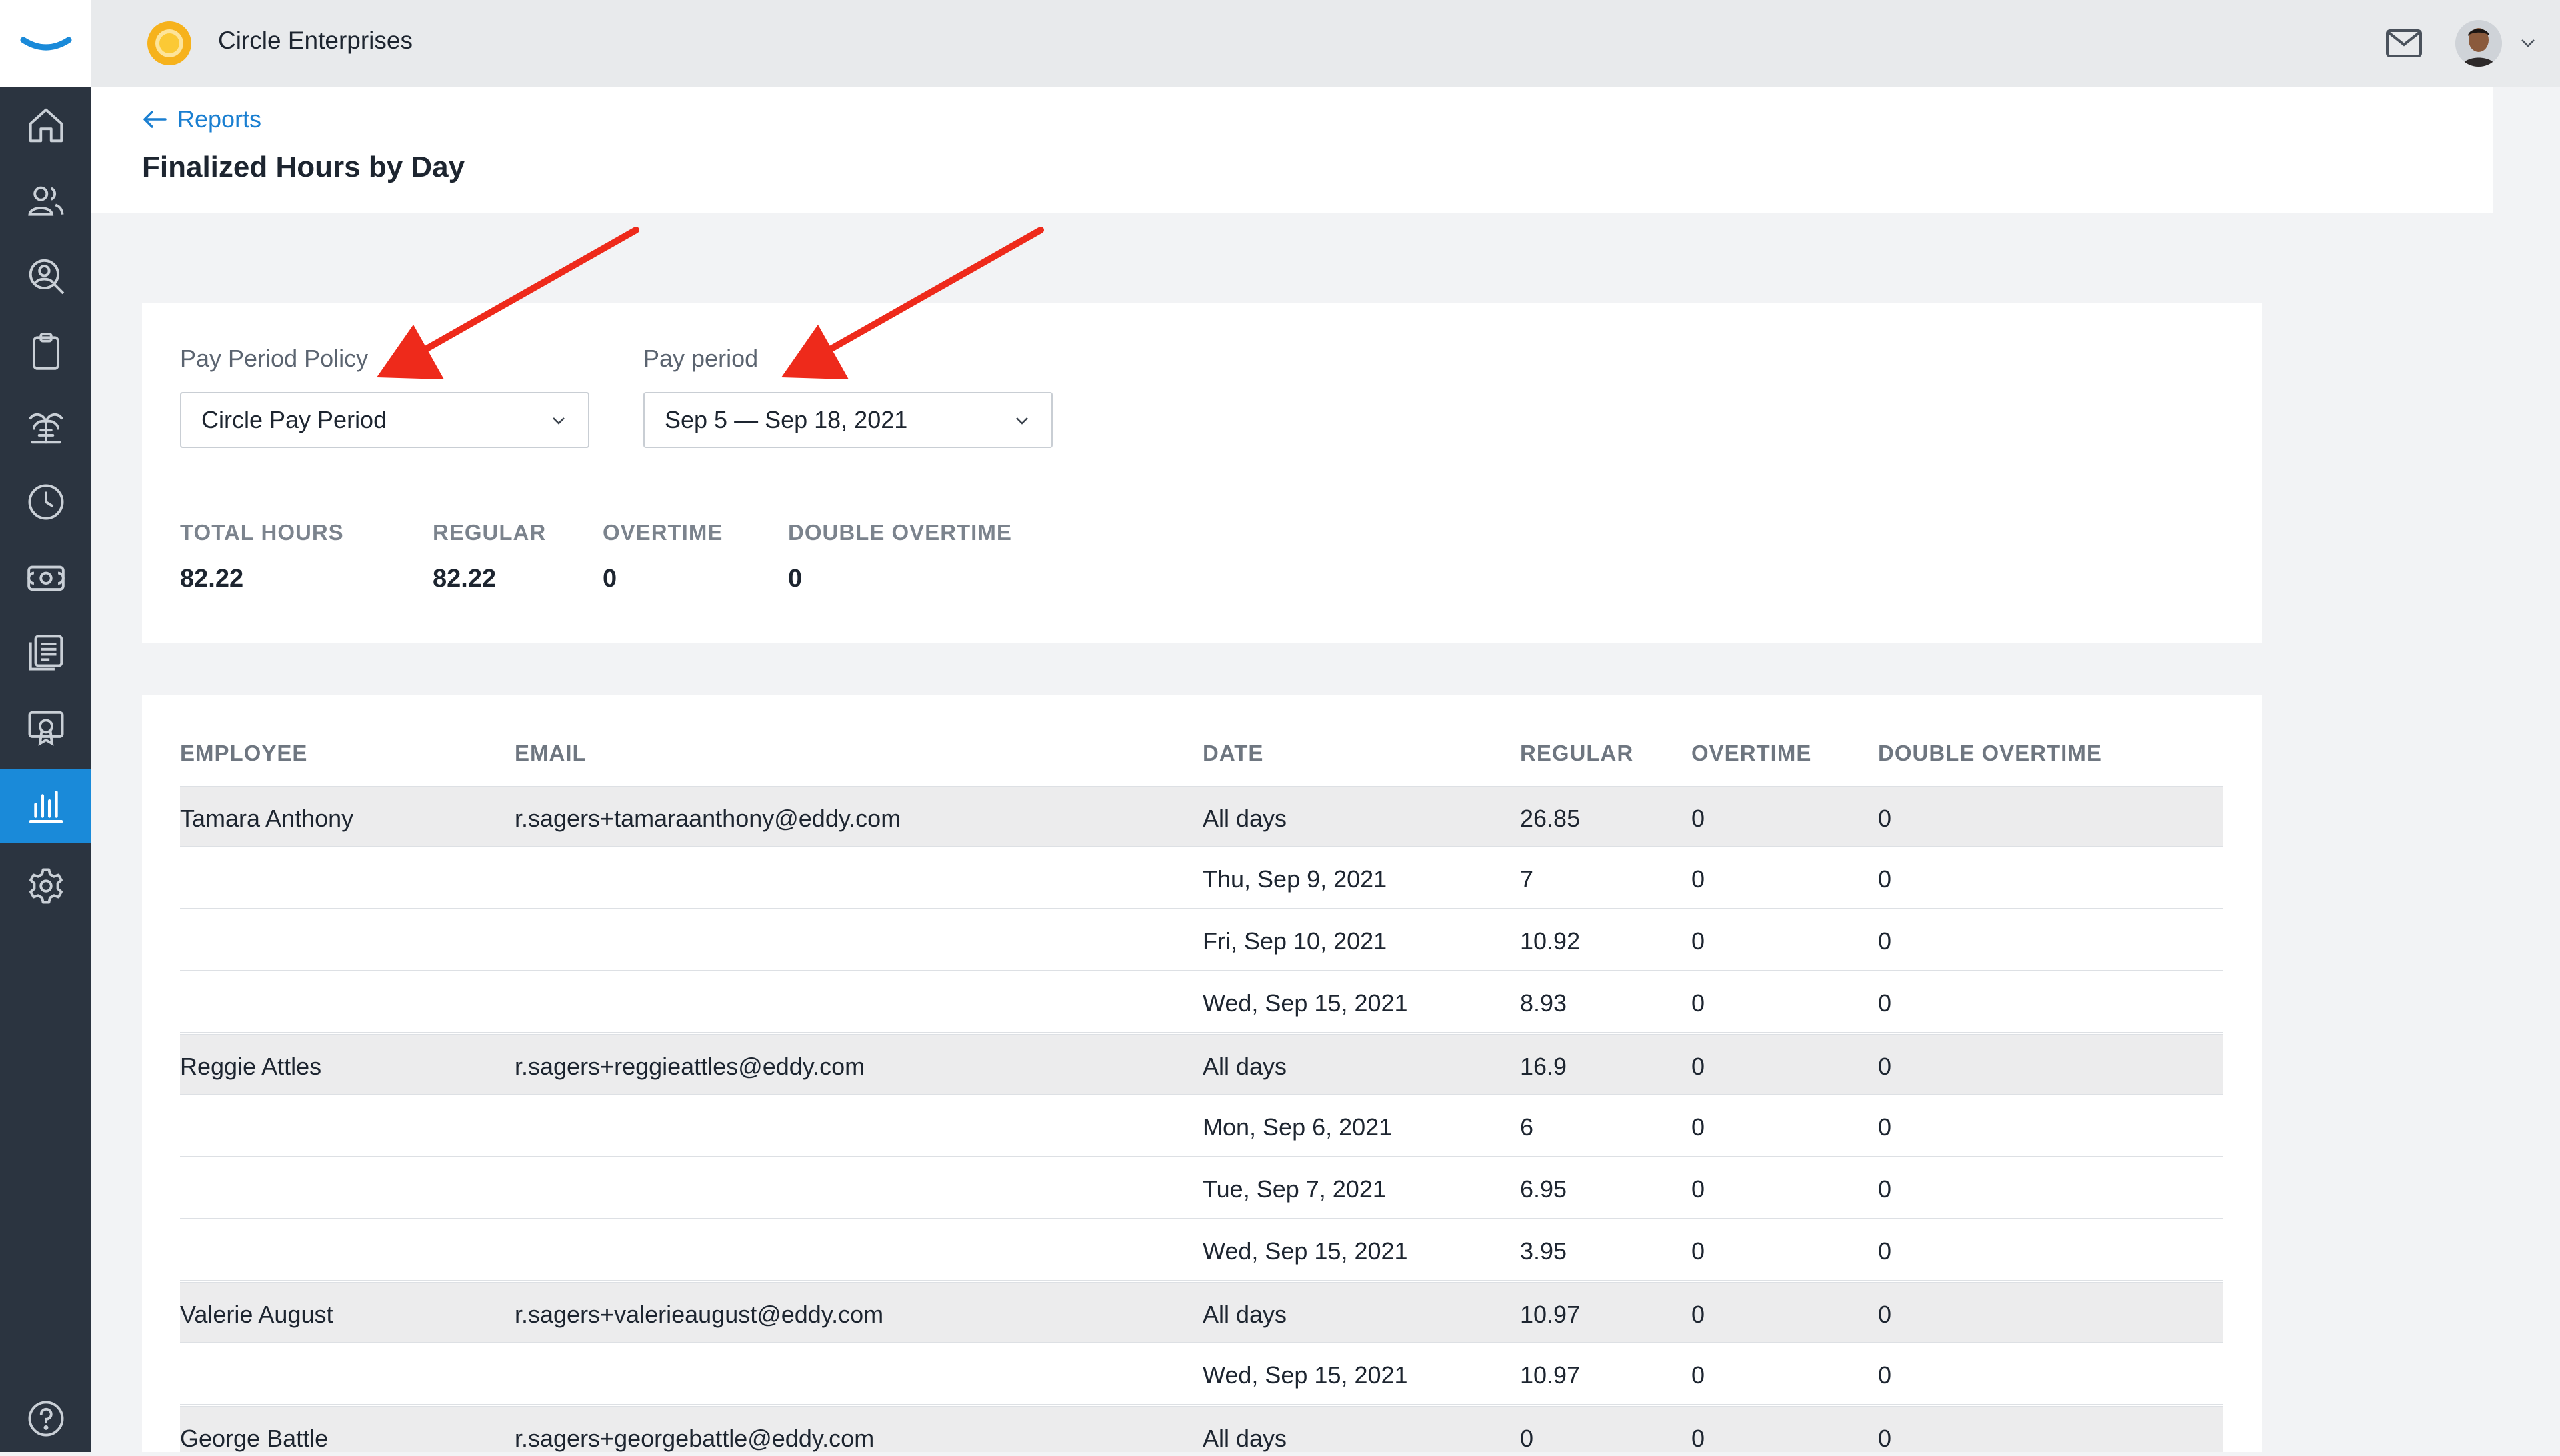 Image resolution: width=2560 pixels, height=1456 pixels. I want to click on sidebar-item-directory, so click(45, 276).